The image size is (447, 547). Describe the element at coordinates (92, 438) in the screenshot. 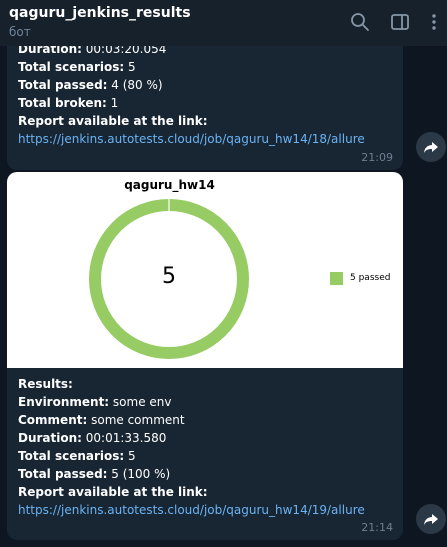

I see `message-row: Duration: 00:01:33.580` at that location.